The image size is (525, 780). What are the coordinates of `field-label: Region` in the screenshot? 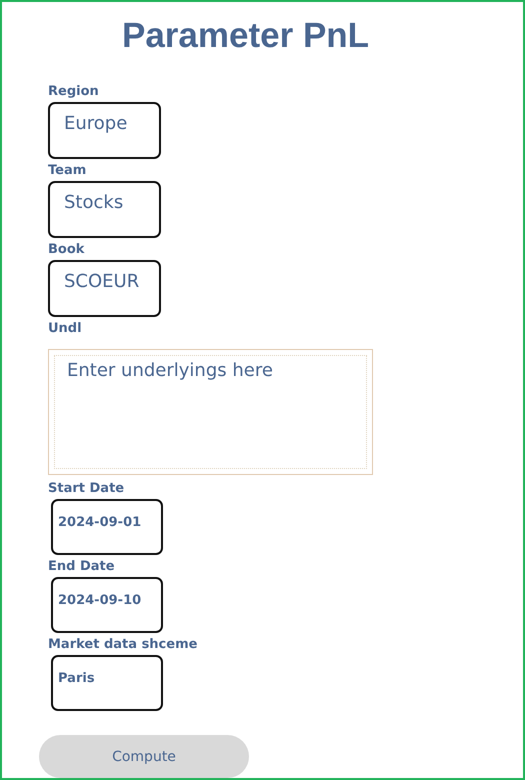 It's located at (73, 92).